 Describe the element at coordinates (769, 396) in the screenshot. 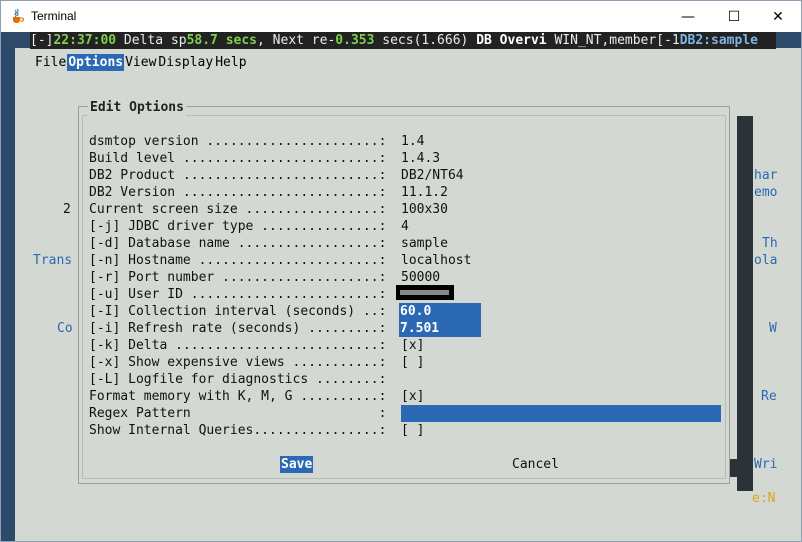

I see `bg-text-re: Re` at that location.